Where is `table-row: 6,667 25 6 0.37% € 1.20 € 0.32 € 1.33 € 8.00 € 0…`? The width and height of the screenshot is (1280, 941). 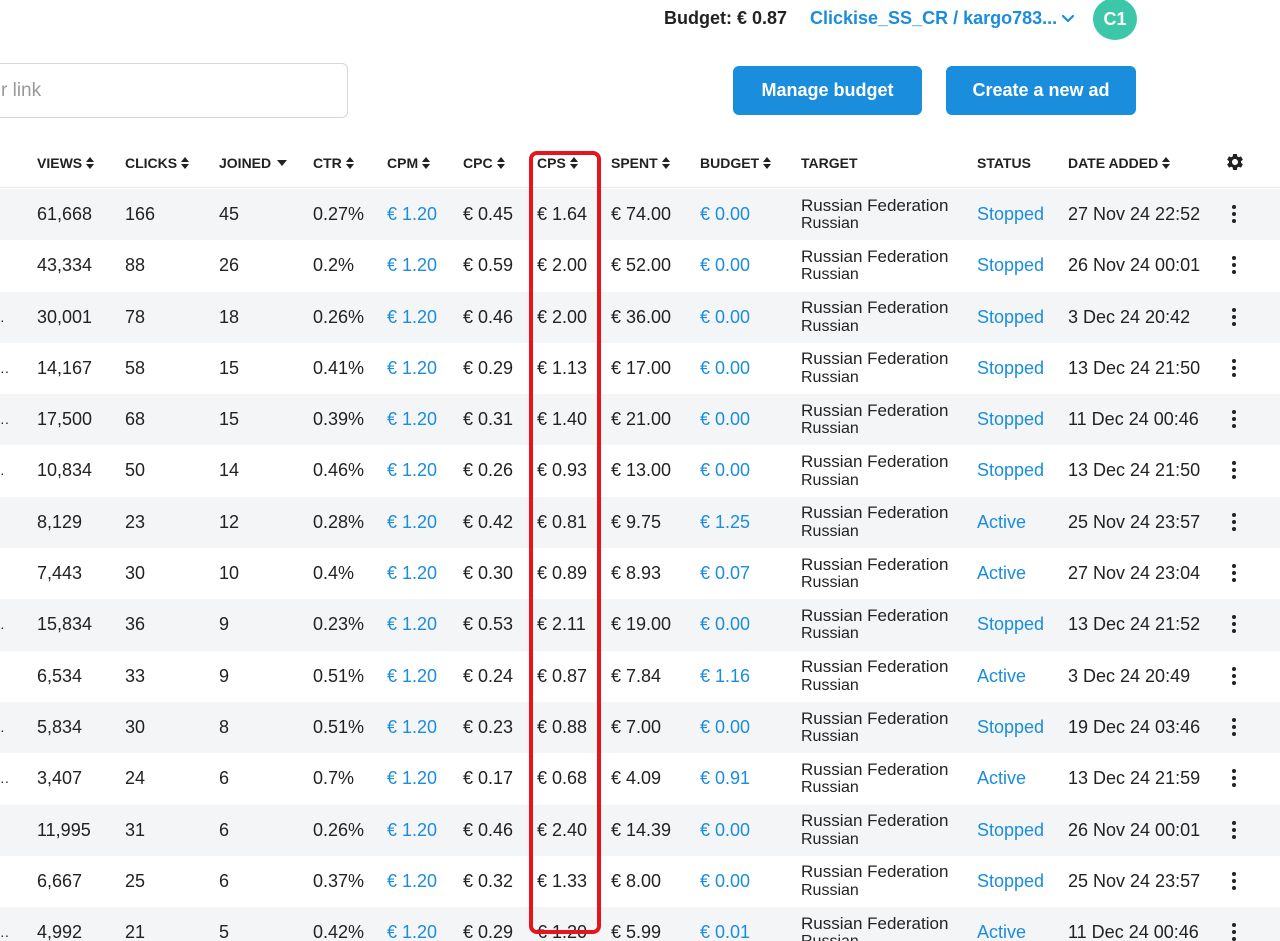 table-row: 6,667 25 6 0.37% € 1.20 € 0.32 € 1.33 € 8.00 € 0… is located at coordinates (640, 881).